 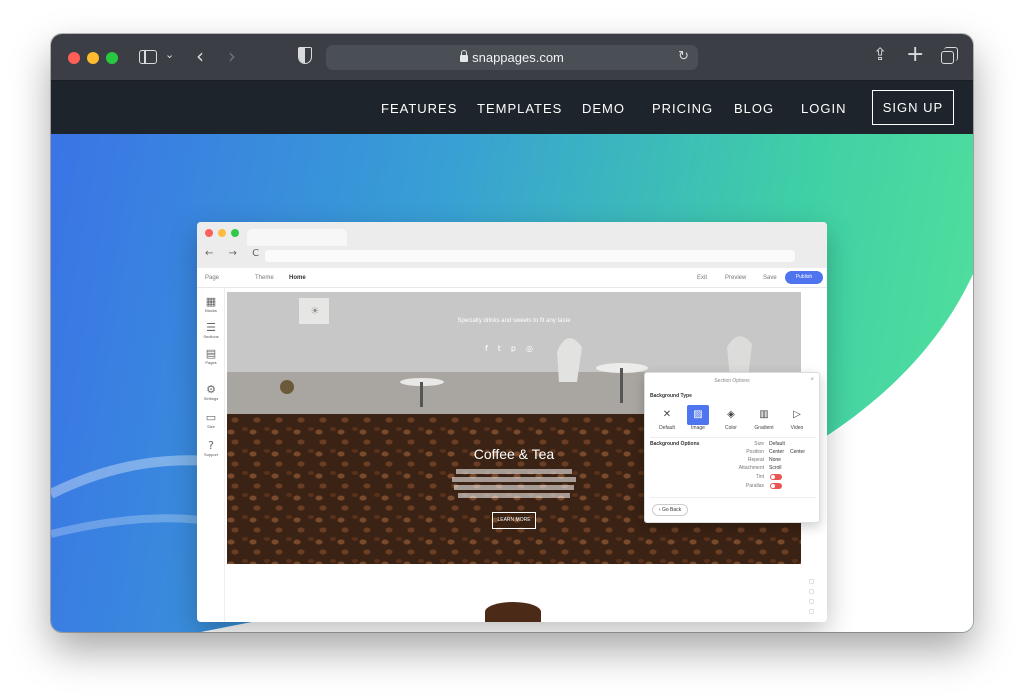 I want to click on nav-pricing: PRICING, so click(x=682, y=108).